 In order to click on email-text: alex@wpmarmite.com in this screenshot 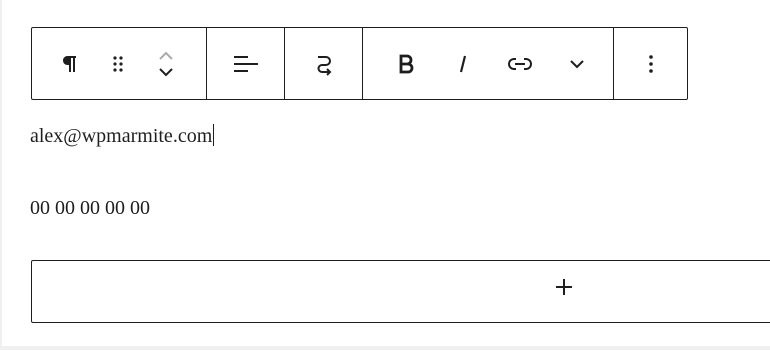, I will do `click(121, 136)`.